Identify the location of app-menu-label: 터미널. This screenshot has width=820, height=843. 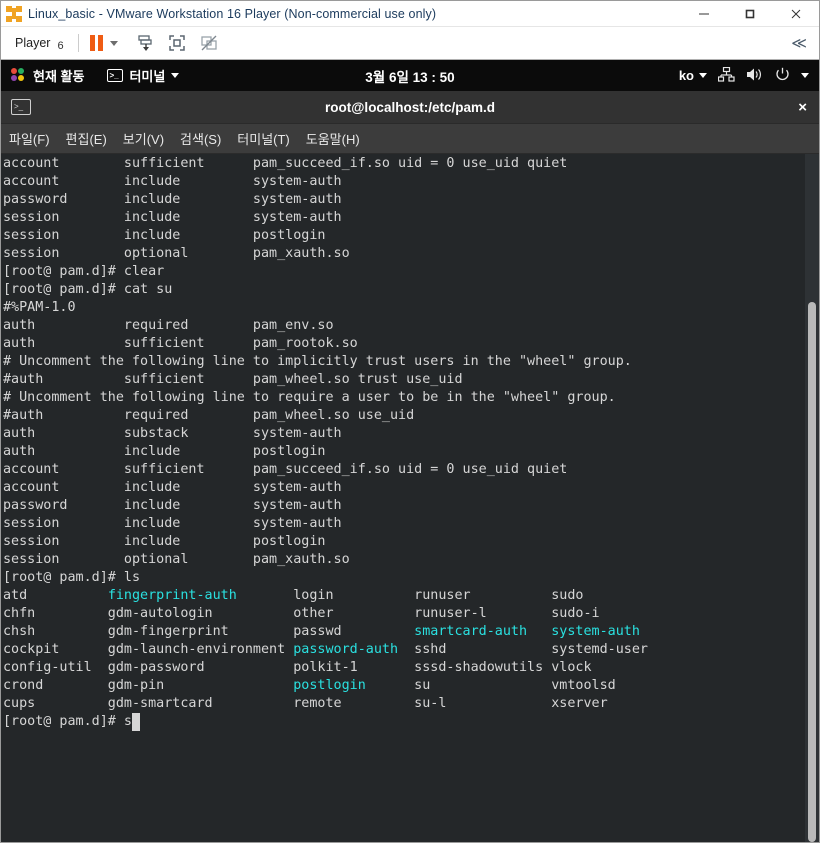
(147, 76).